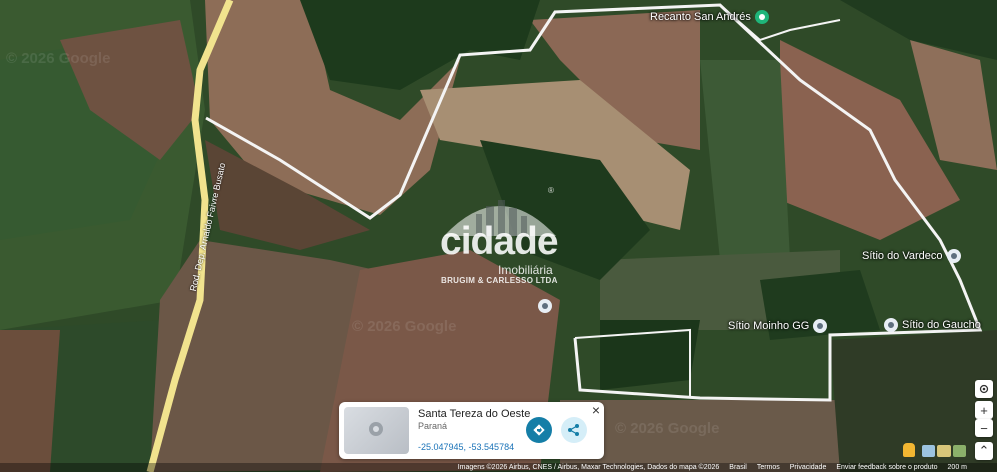 The image size is (997, 472). Describe the element at coordinates (984, 451) in the screenshot. I see `expand-button: ⌃` at that location.